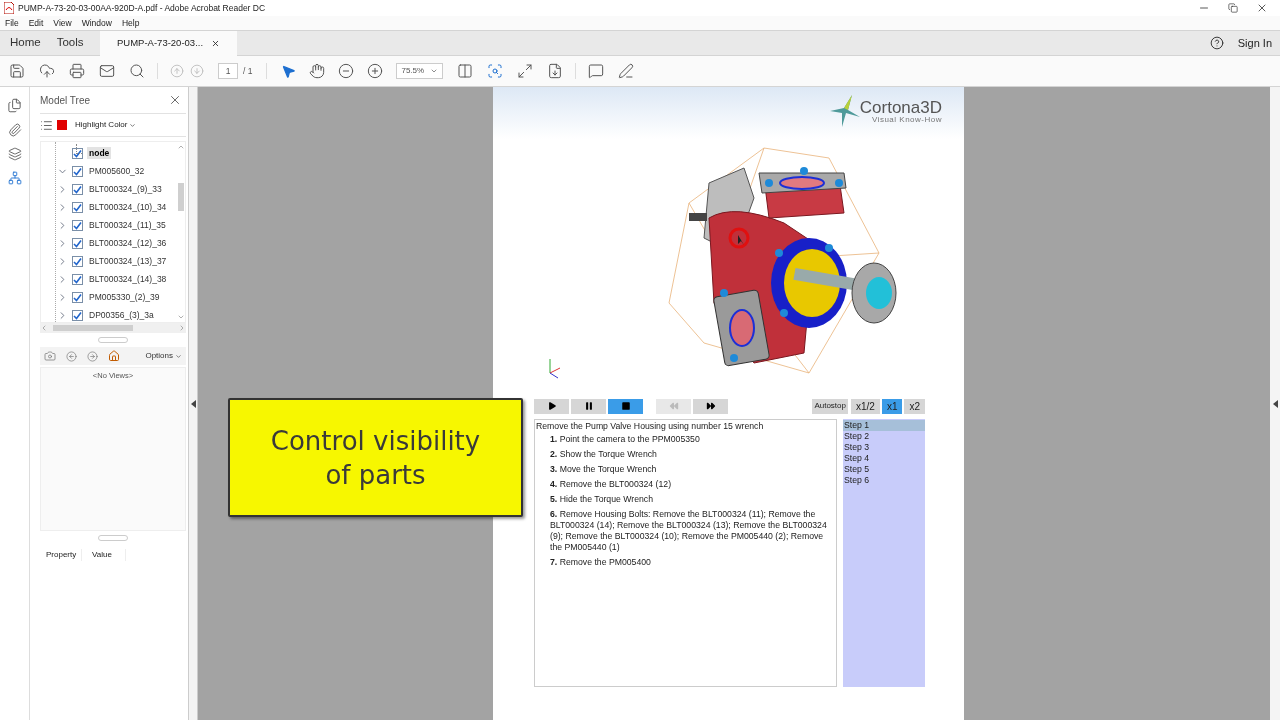 The image size is (1280, 720). Describe the element at coordinates (686, 484) in the screenshot. I see `instruction-step: 4. Remove the BLT000324 (12)` at that location.